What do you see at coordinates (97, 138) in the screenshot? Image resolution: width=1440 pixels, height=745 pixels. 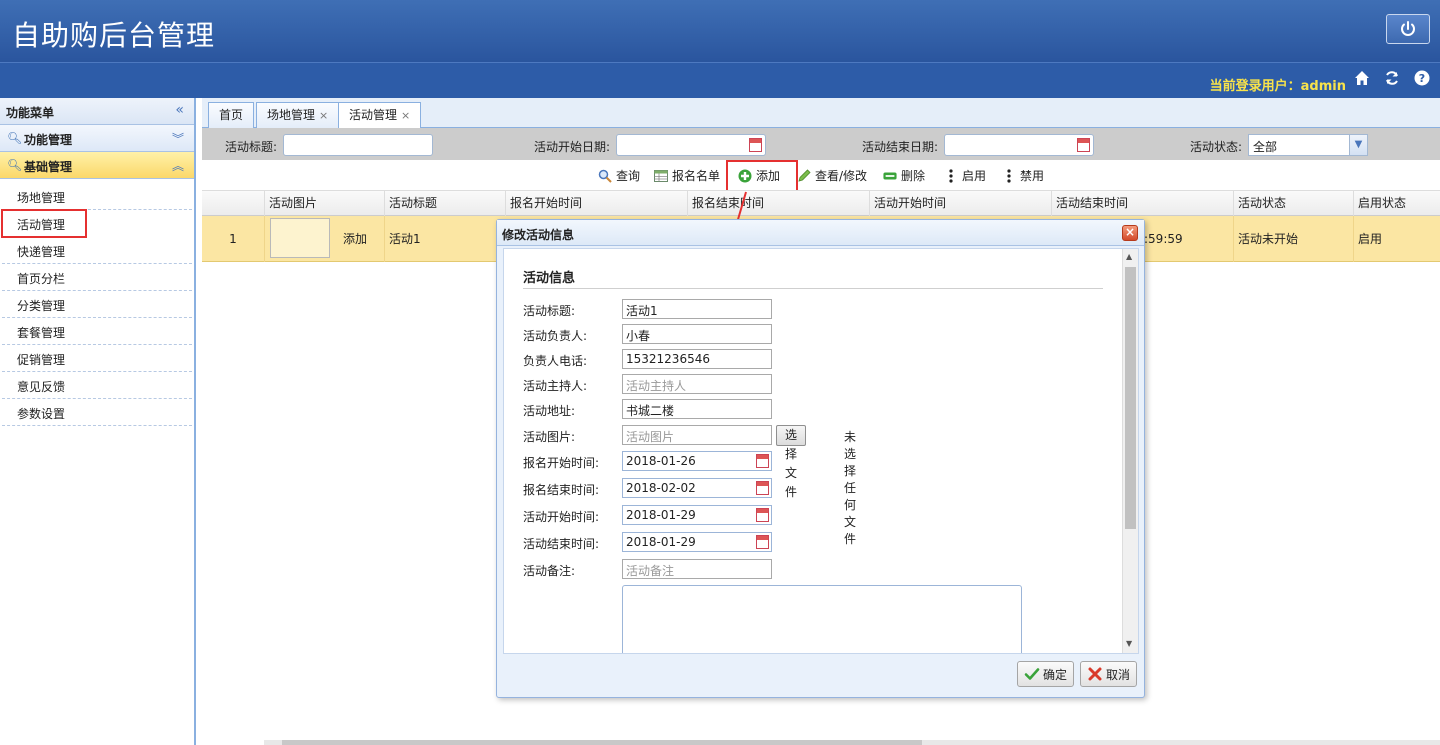 I see `sidebar-group-function: 🔍︎ 功能管理 ︾` at bounding box center [97, 138].